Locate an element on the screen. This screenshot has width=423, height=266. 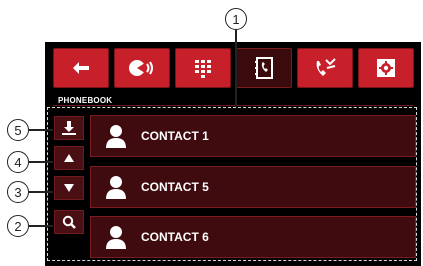
missed-calls-icon is located at coordinates (326, 67).